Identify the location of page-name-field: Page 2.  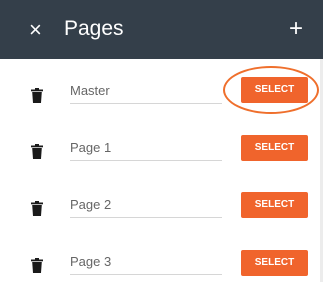
(146, 206).